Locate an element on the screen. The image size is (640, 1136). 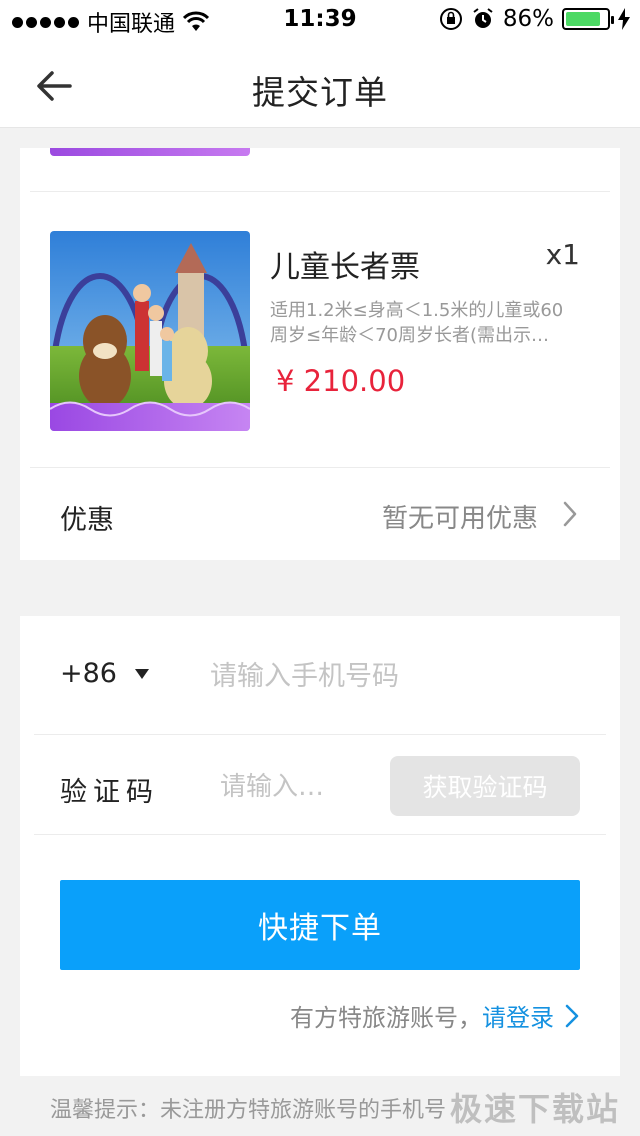
product-description-line: 适用1.2米≤身高＜1.5米的儿童或60 is located at coordinates (417, 310).